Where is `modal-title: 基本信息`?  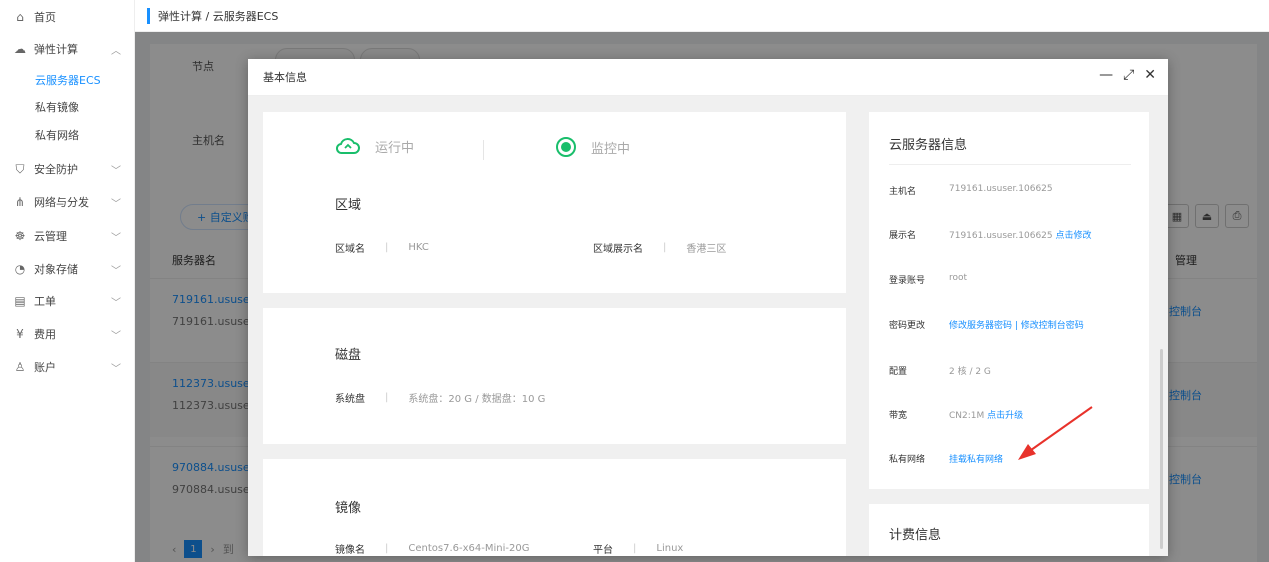 modal-title: 基本信息 is located at coordinates (285, 77).